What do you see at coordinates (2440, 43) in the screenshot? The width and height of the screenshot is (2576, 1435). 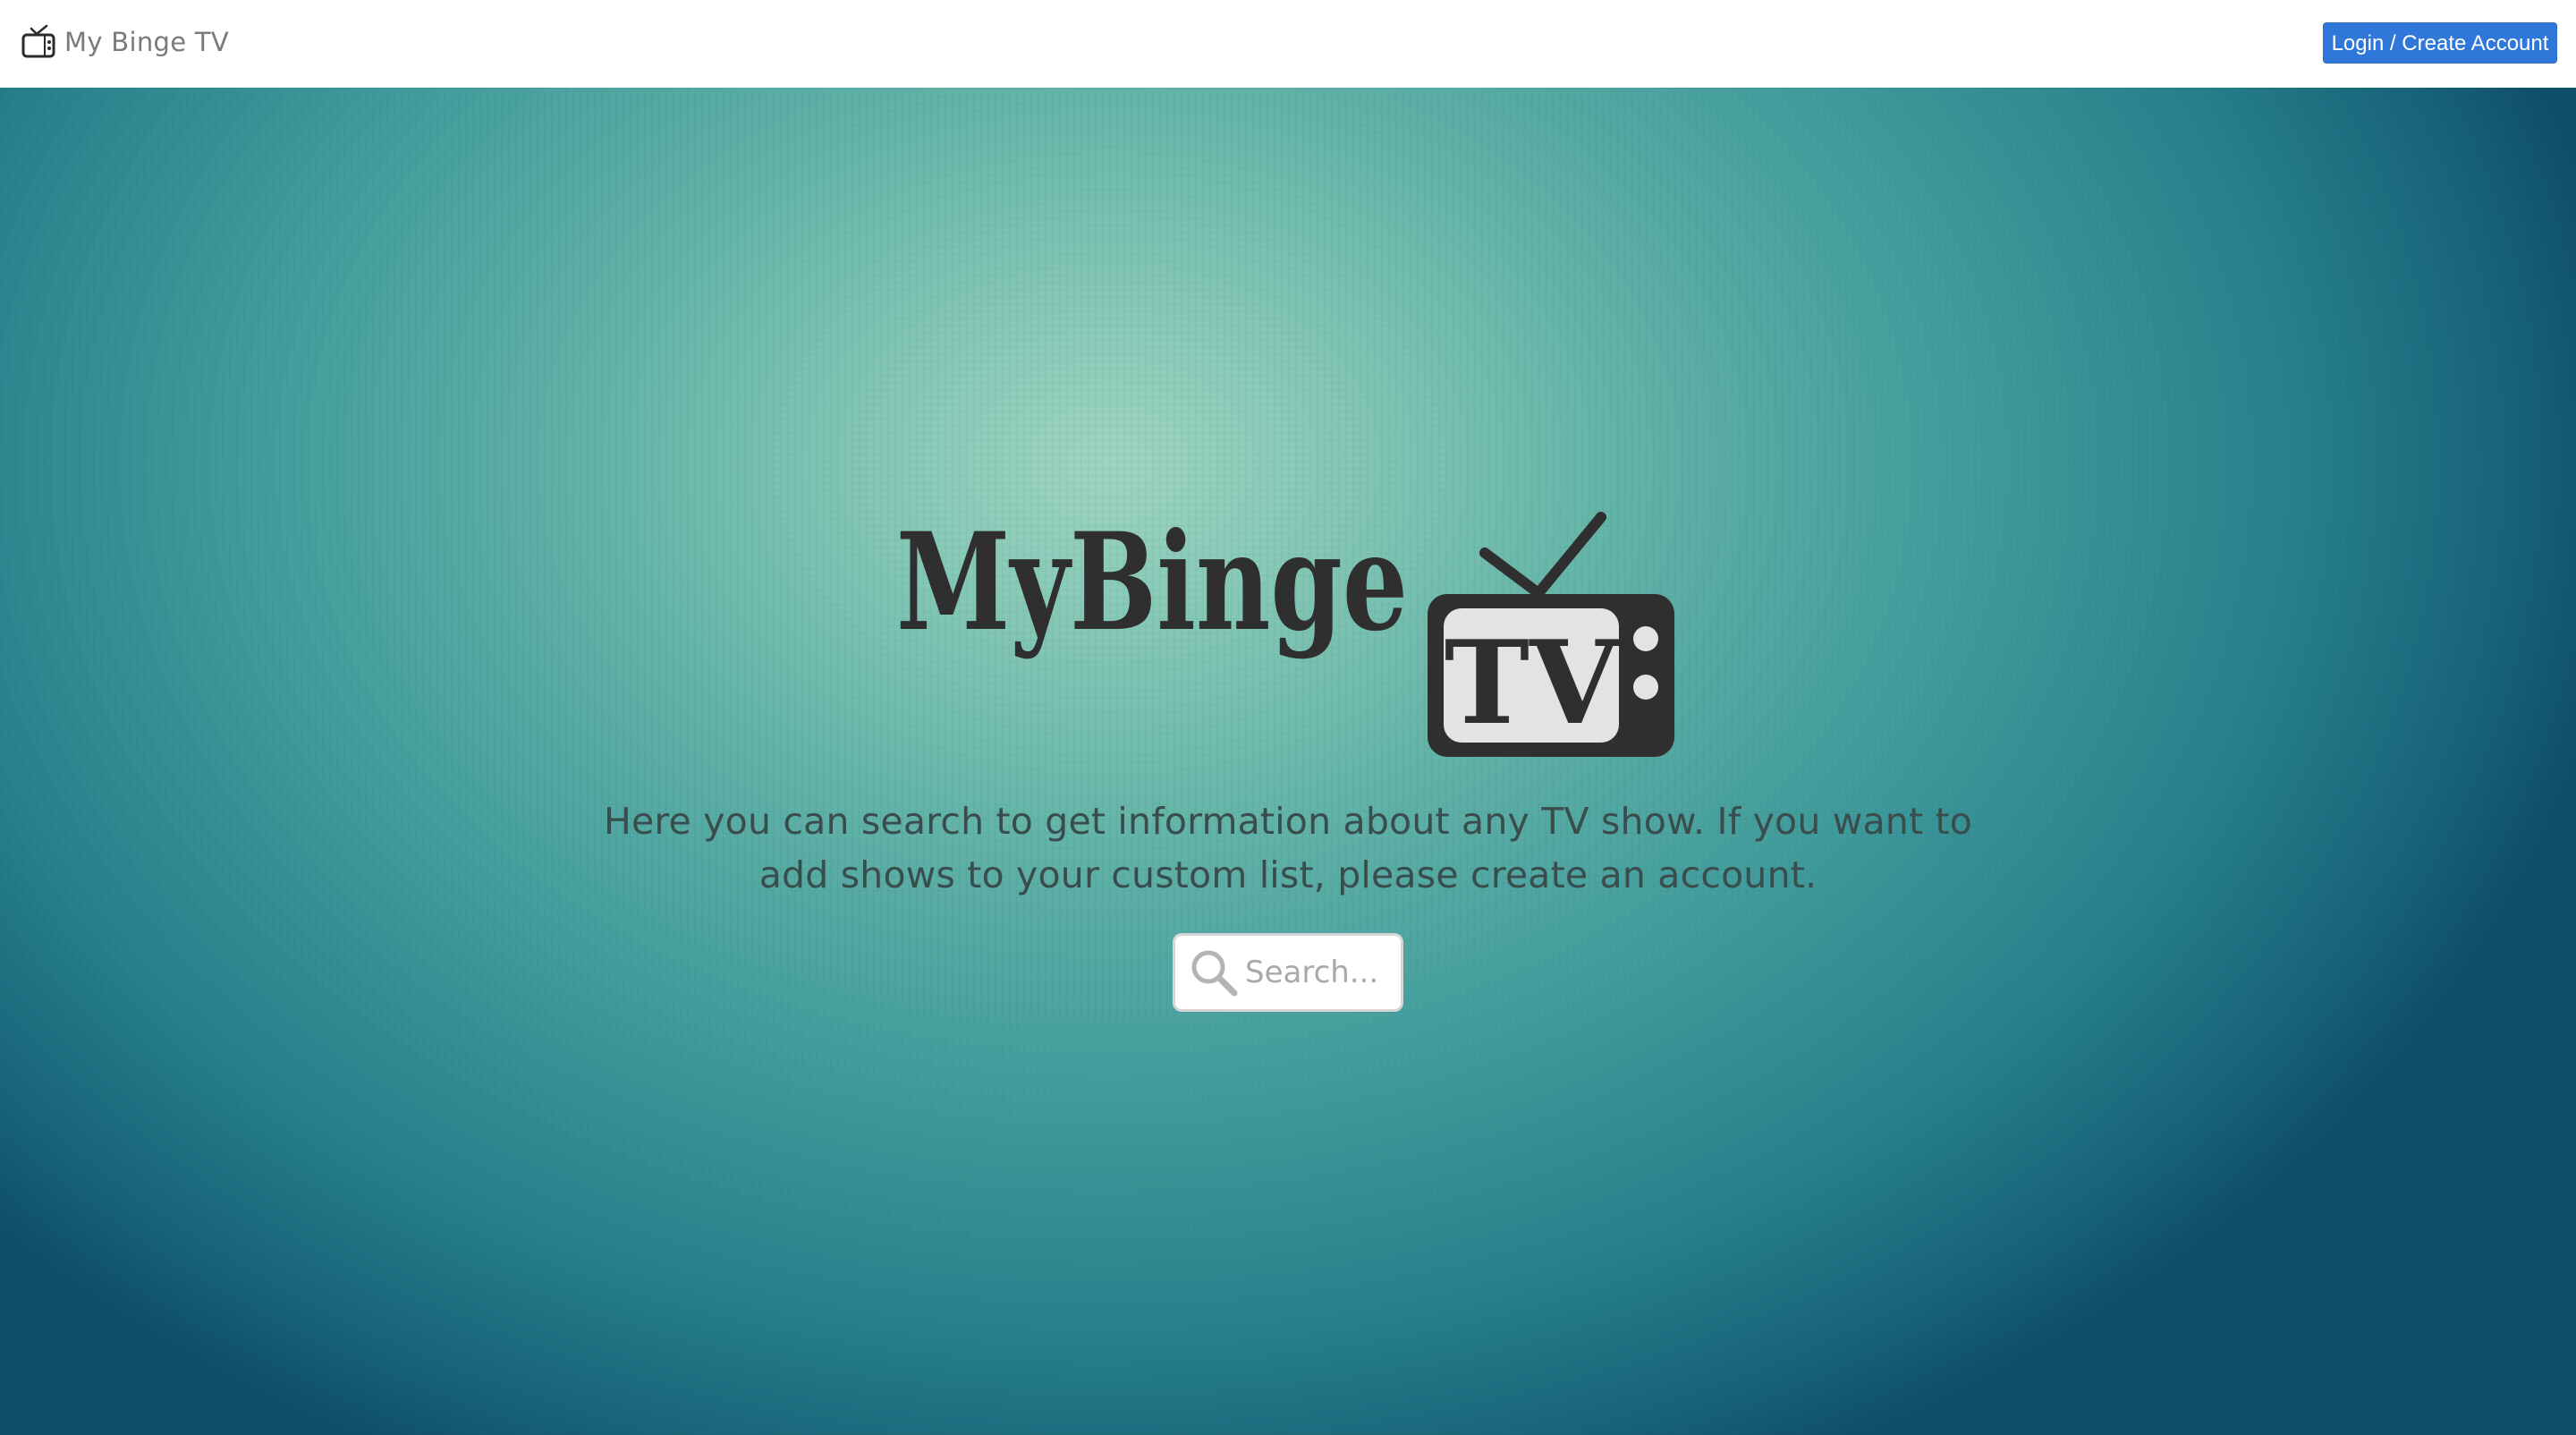 I see `login-create-account-button: Login / Create Account` at bounding box center [2440, 43].